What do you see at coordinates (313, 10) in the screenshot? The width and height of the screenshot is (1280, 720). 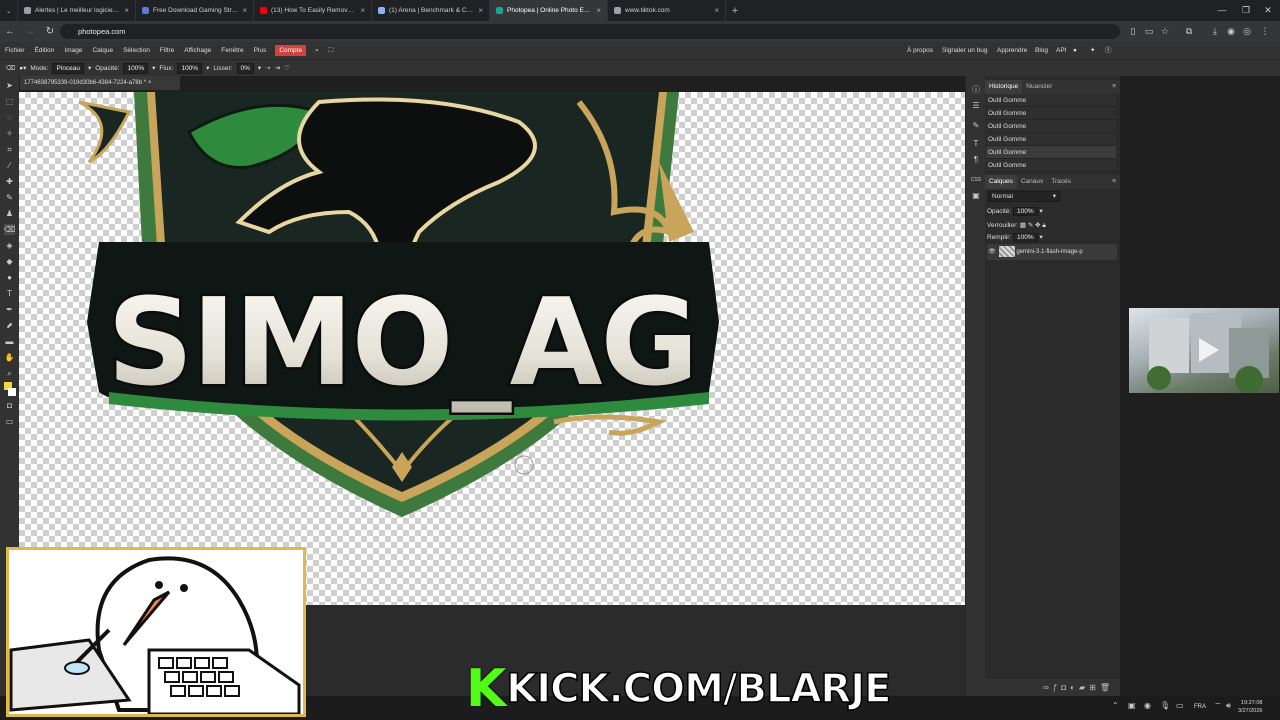 I see `browser-tab-3: (13) How To Easily Remove A W ×` at bounding box center [313, 10].